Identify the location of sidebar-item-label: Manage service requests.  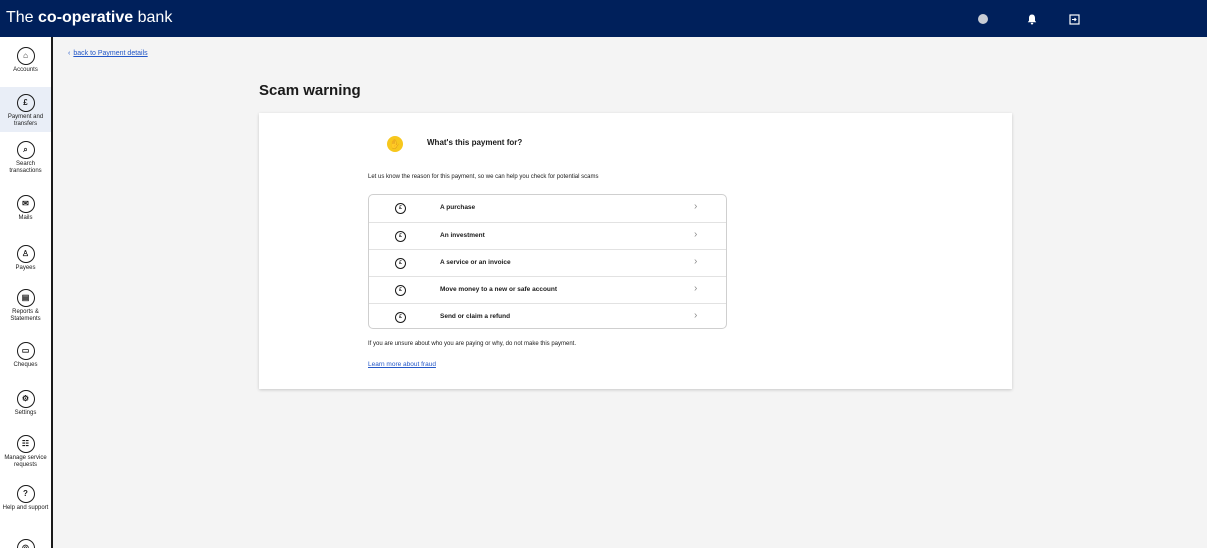
(25, 461).